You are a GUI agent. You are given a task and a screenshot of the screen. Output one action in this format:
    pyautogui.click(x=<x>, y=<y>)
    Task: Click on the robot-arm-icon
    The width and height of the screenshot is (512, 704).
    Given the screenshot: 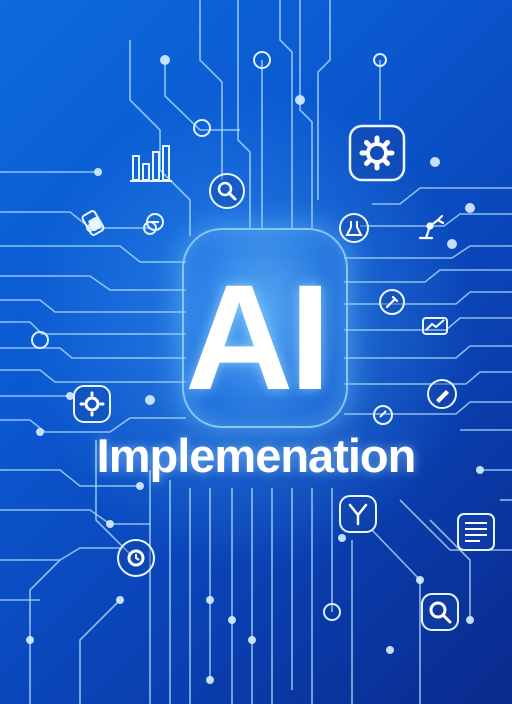 What is the action you would take?
    pyautogui.click(x=431, y=227)
    